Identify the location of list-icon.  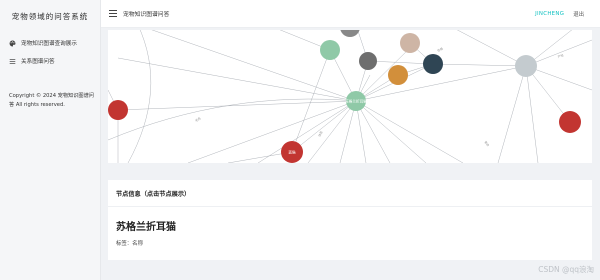
(12, 61).